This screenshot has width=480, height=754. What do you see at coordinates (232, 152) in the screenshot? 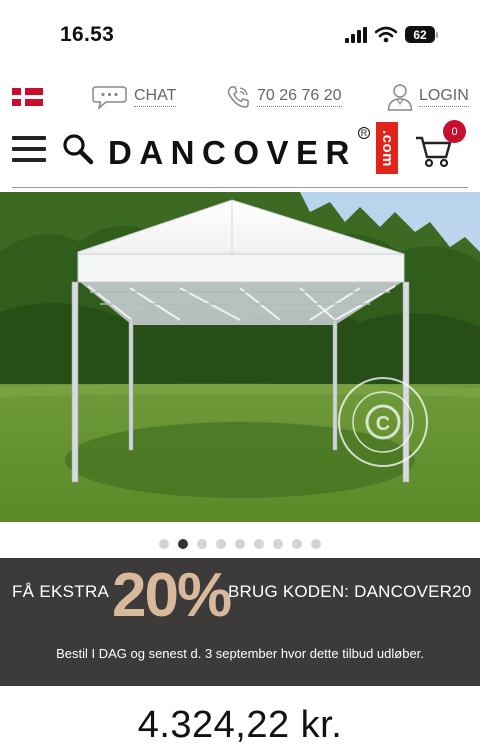
I see `logo-wordmark: DANCOVER` at bounding box center [232, 152].